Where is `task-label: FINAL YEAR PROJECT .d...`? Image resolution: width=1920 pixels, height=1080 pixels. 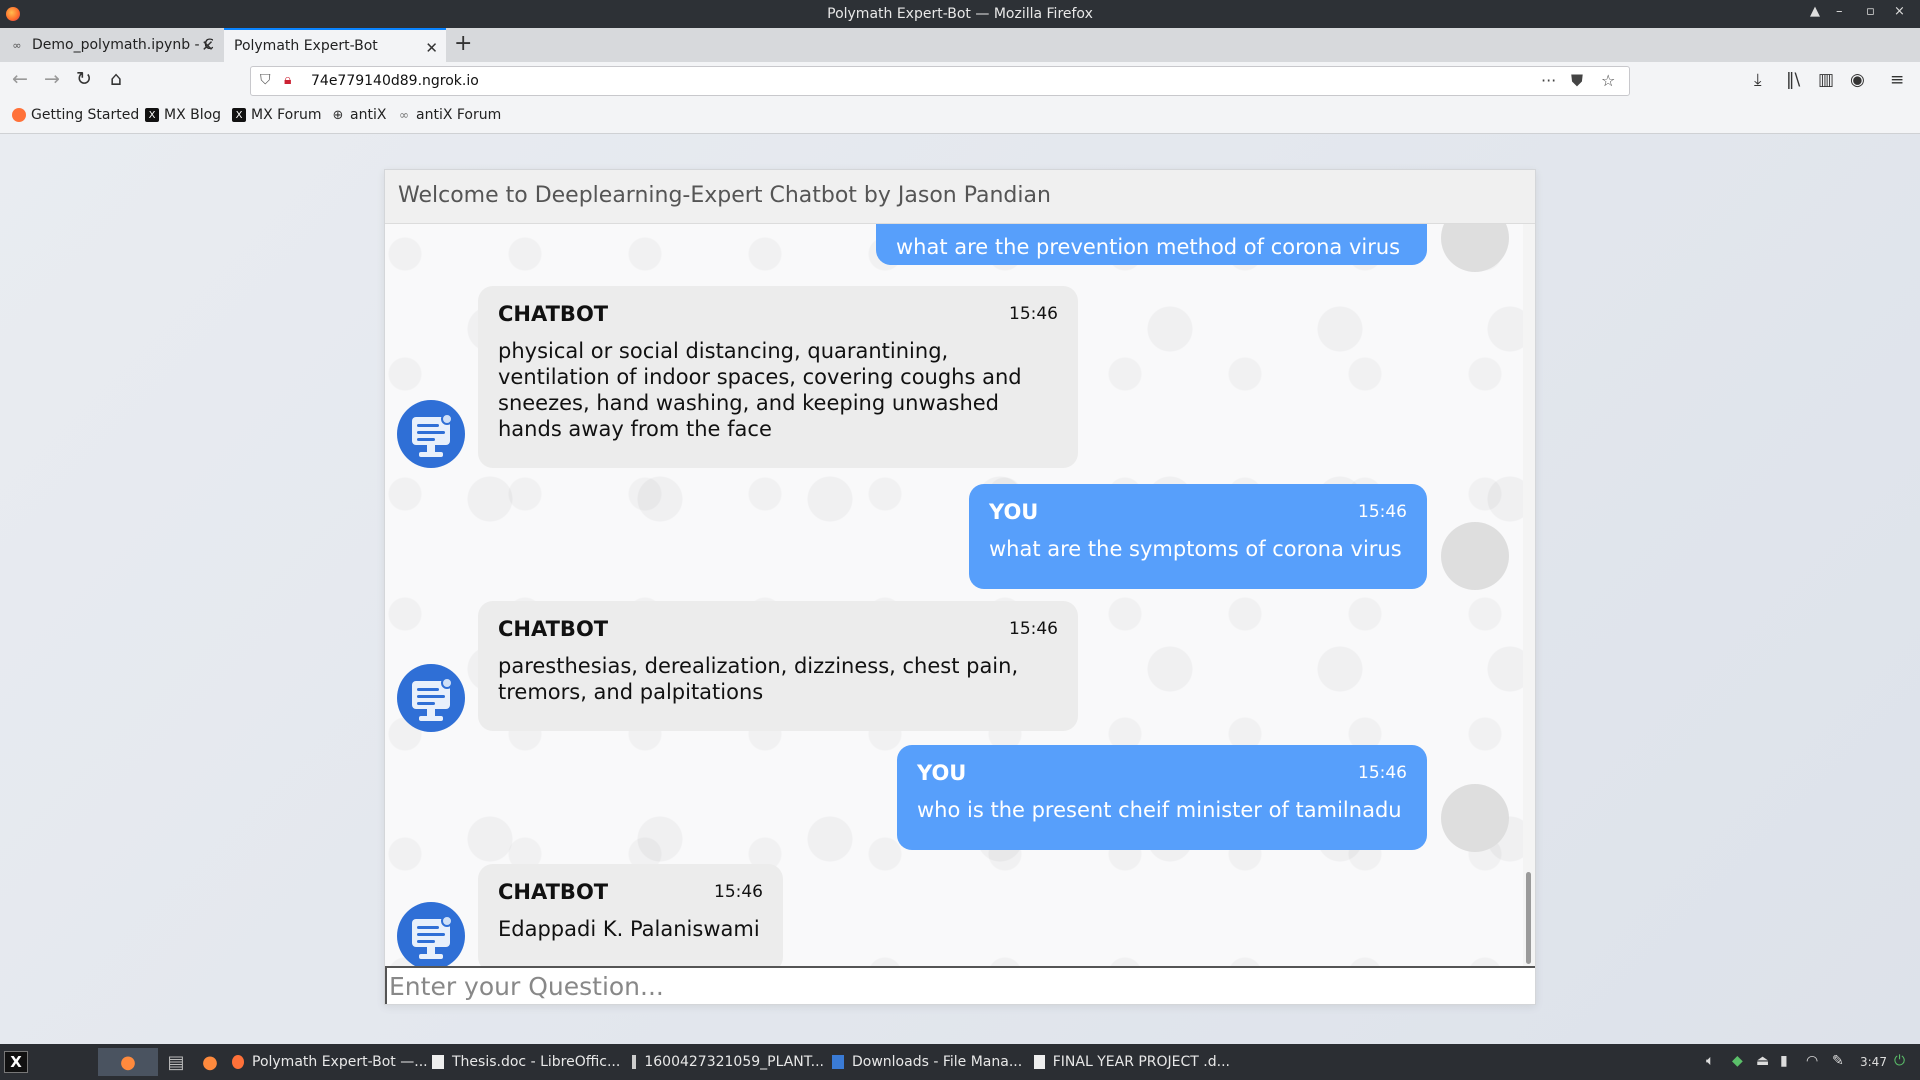
task-label: FINAL YEAR PROJECT .d... is located at coordinates (1141, 1062).